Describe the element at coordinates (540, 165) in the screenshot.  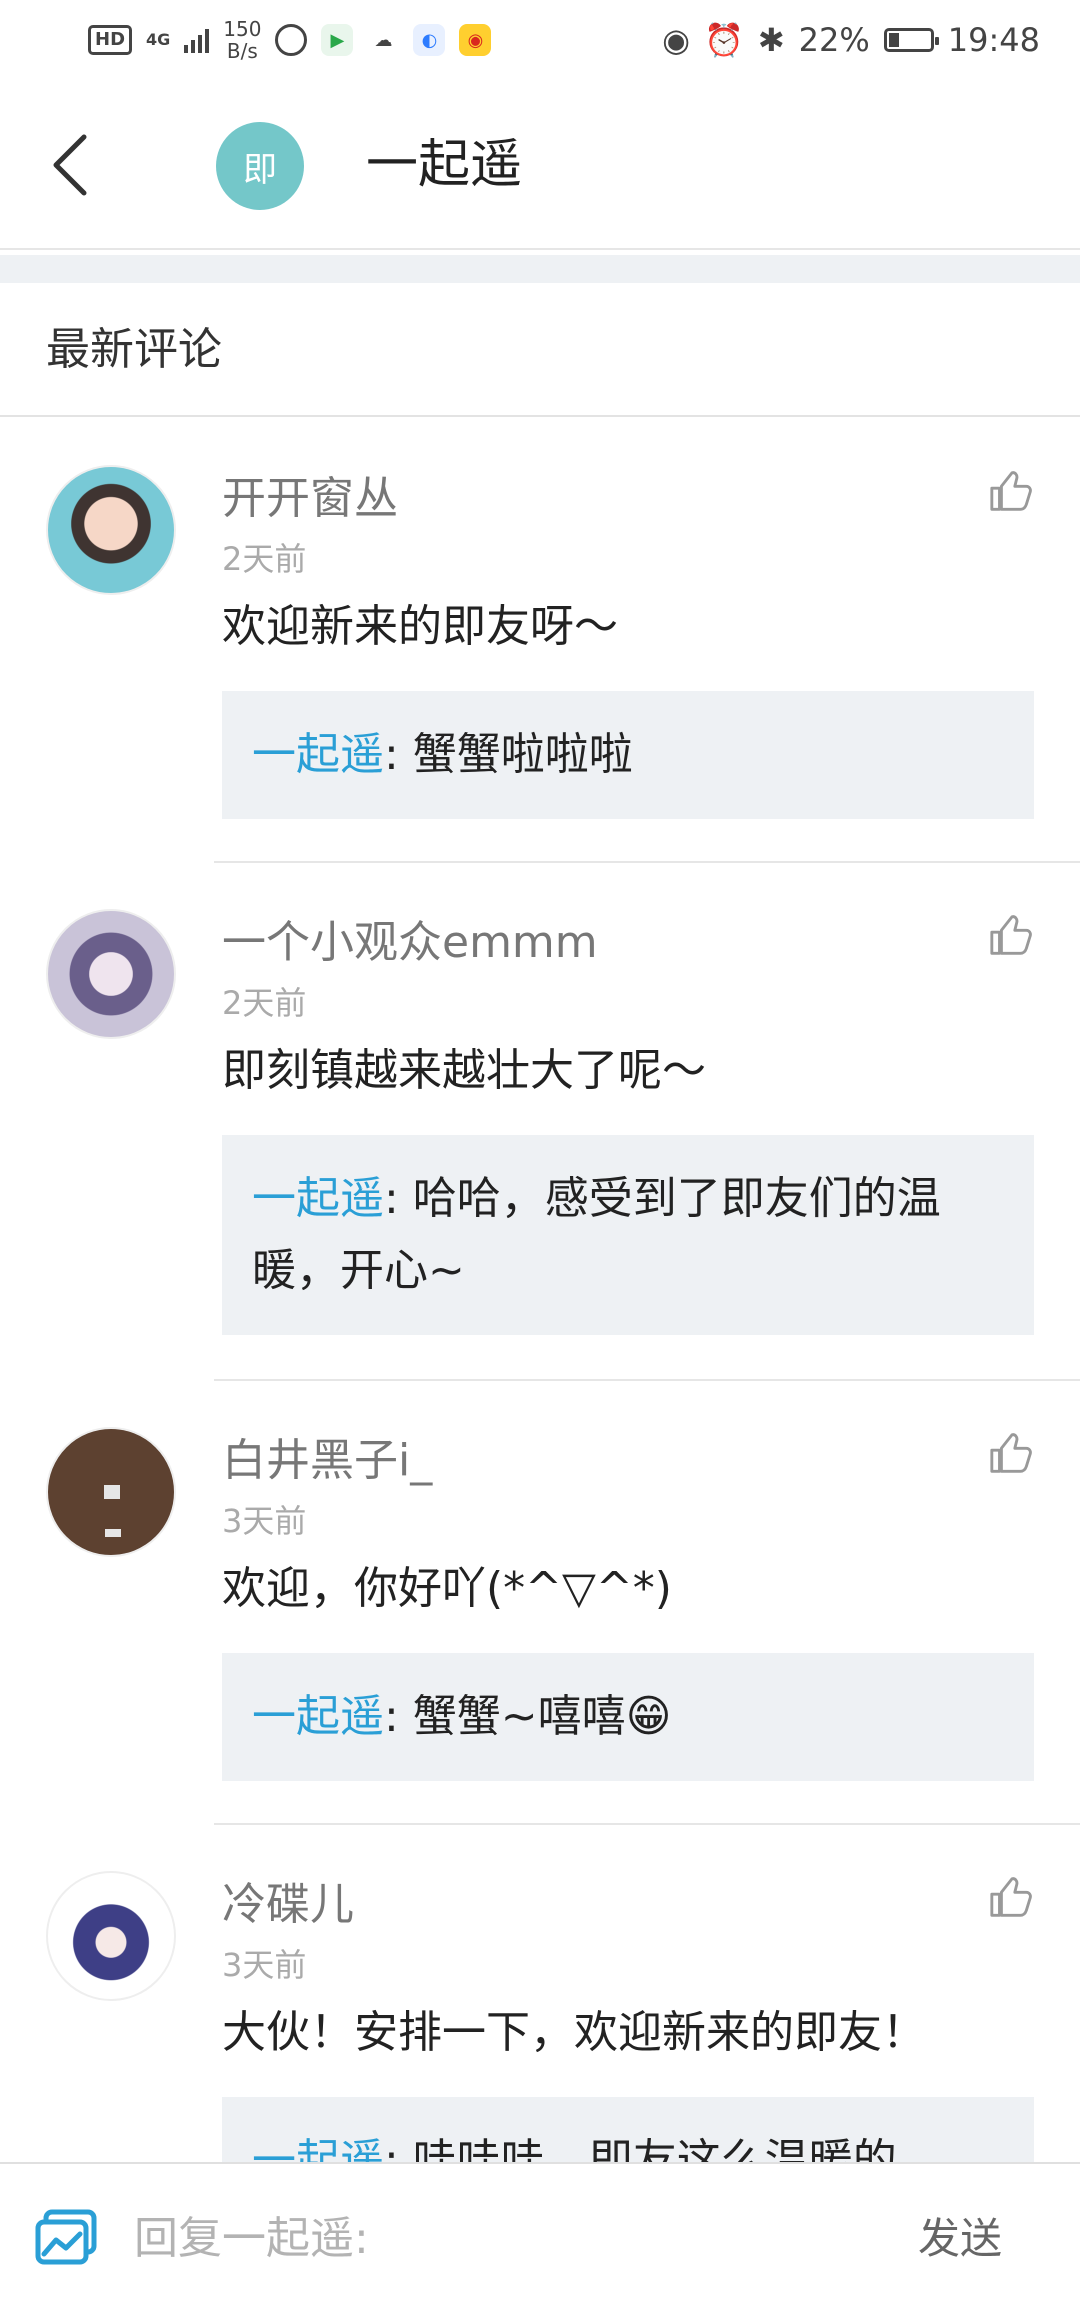
I see `header: 即 一起遥` at that location.